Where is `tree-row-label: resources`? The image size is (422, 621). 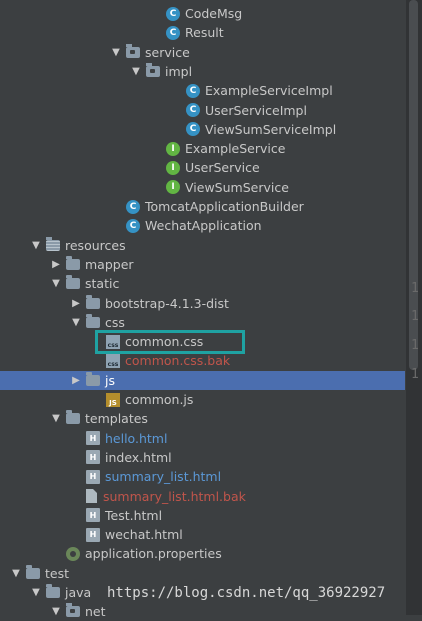 tree-row-label: resources is located at coordinates (95, 245).